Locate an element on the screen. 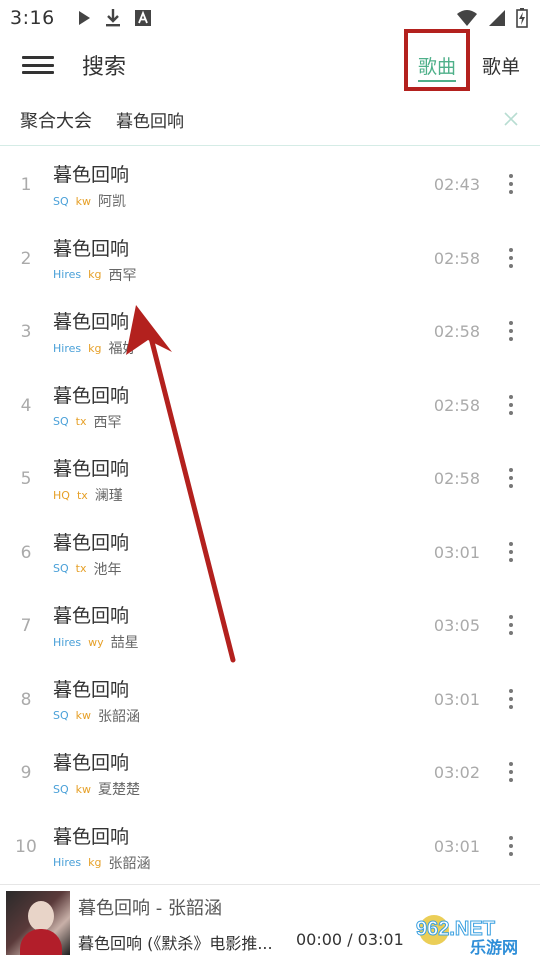 This screenshot has height=960, width=540. song-meta: Hires kg 张韶涵 is located at coordinates (101, 863).